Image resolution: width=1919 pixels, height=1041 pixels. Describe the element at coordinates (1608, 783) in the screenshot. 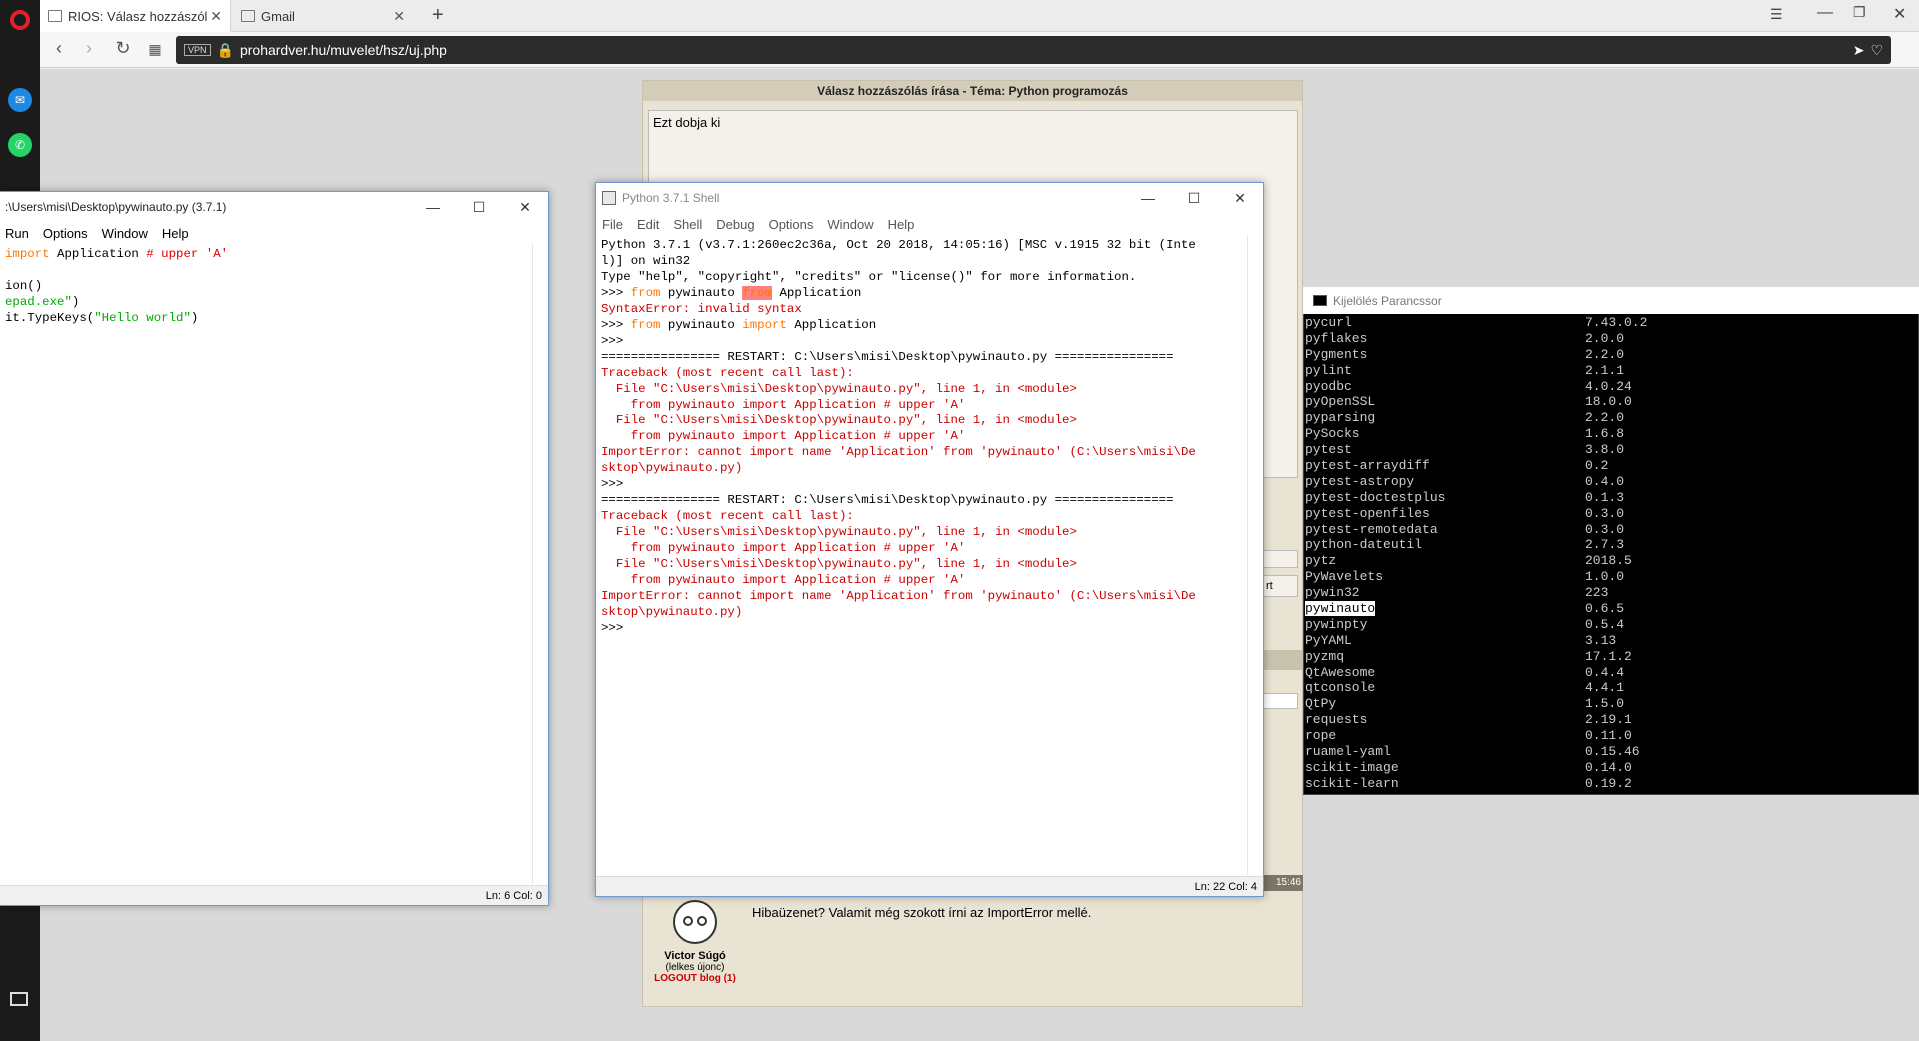

I see `package-version: 0.19.2` at that location.